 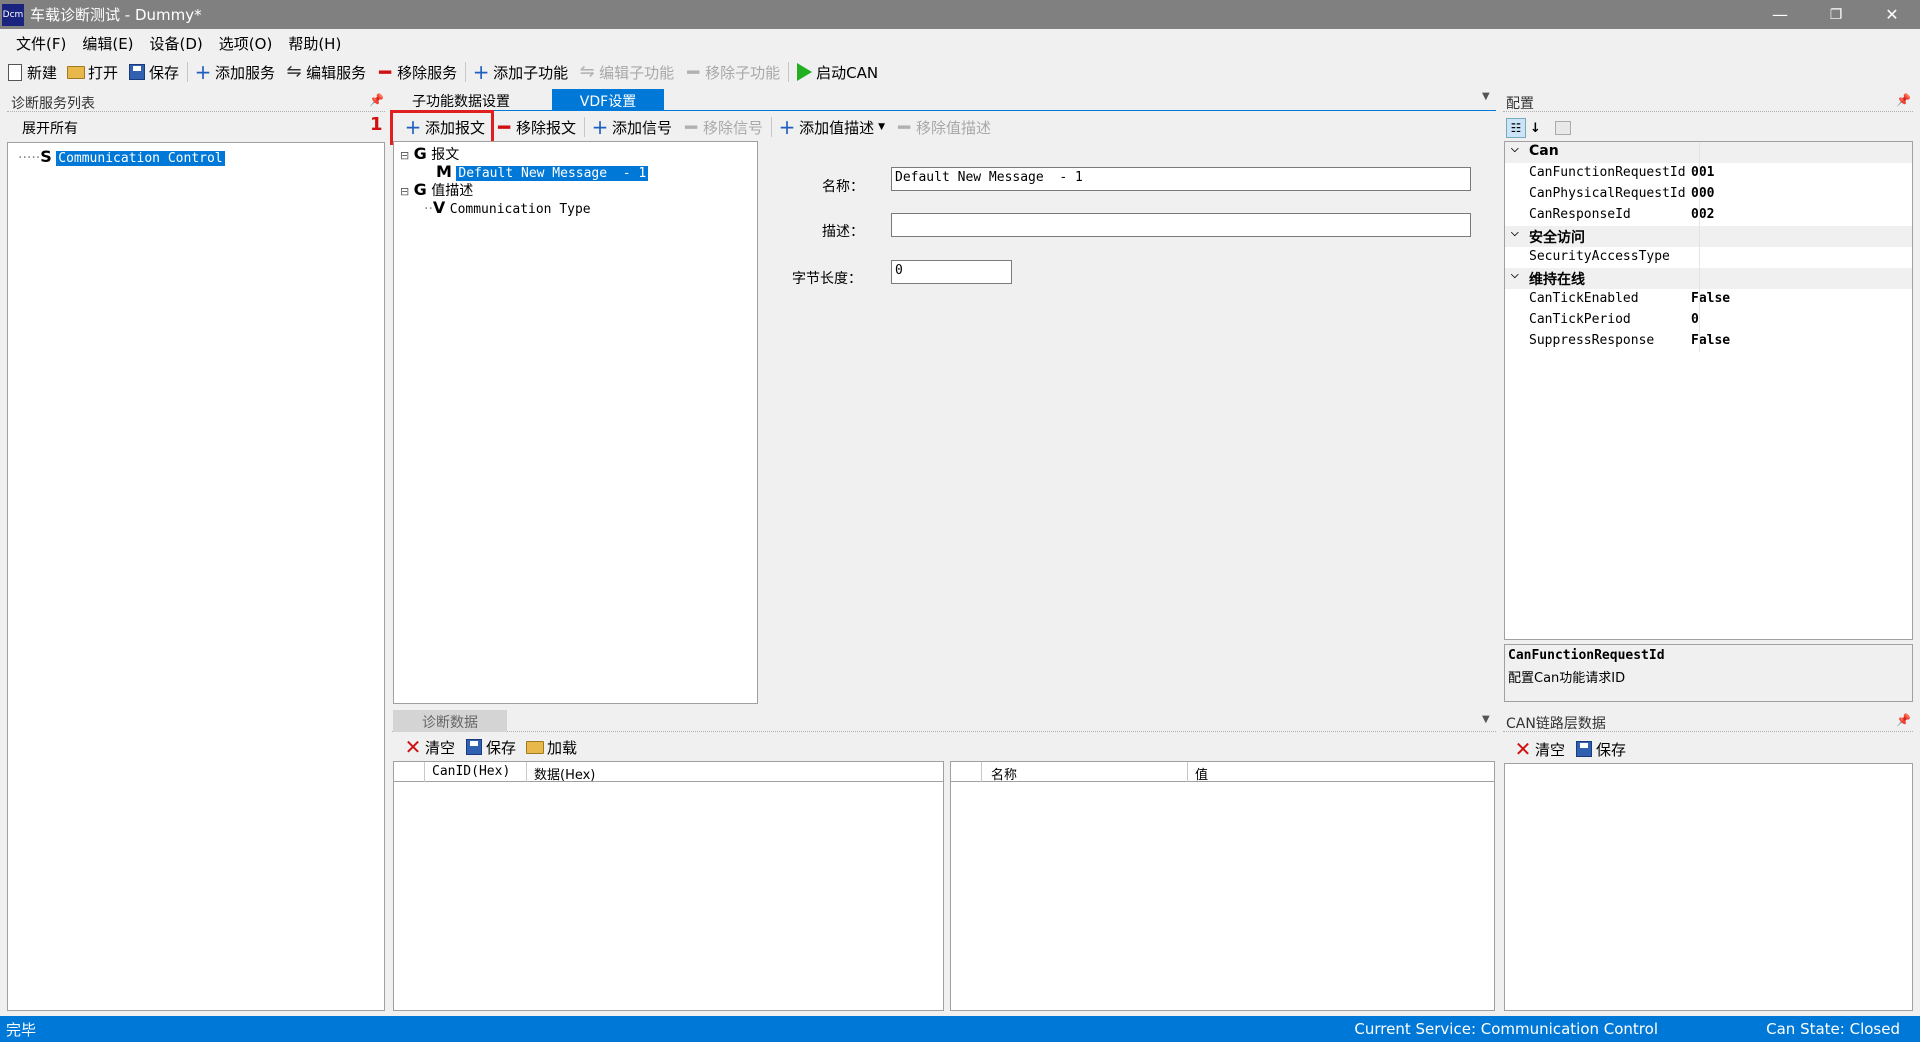 What do you see at coordinates (21, 1029) in the screenshot?
I see `status-text: 完毕` at bounding box center [21, 1029].